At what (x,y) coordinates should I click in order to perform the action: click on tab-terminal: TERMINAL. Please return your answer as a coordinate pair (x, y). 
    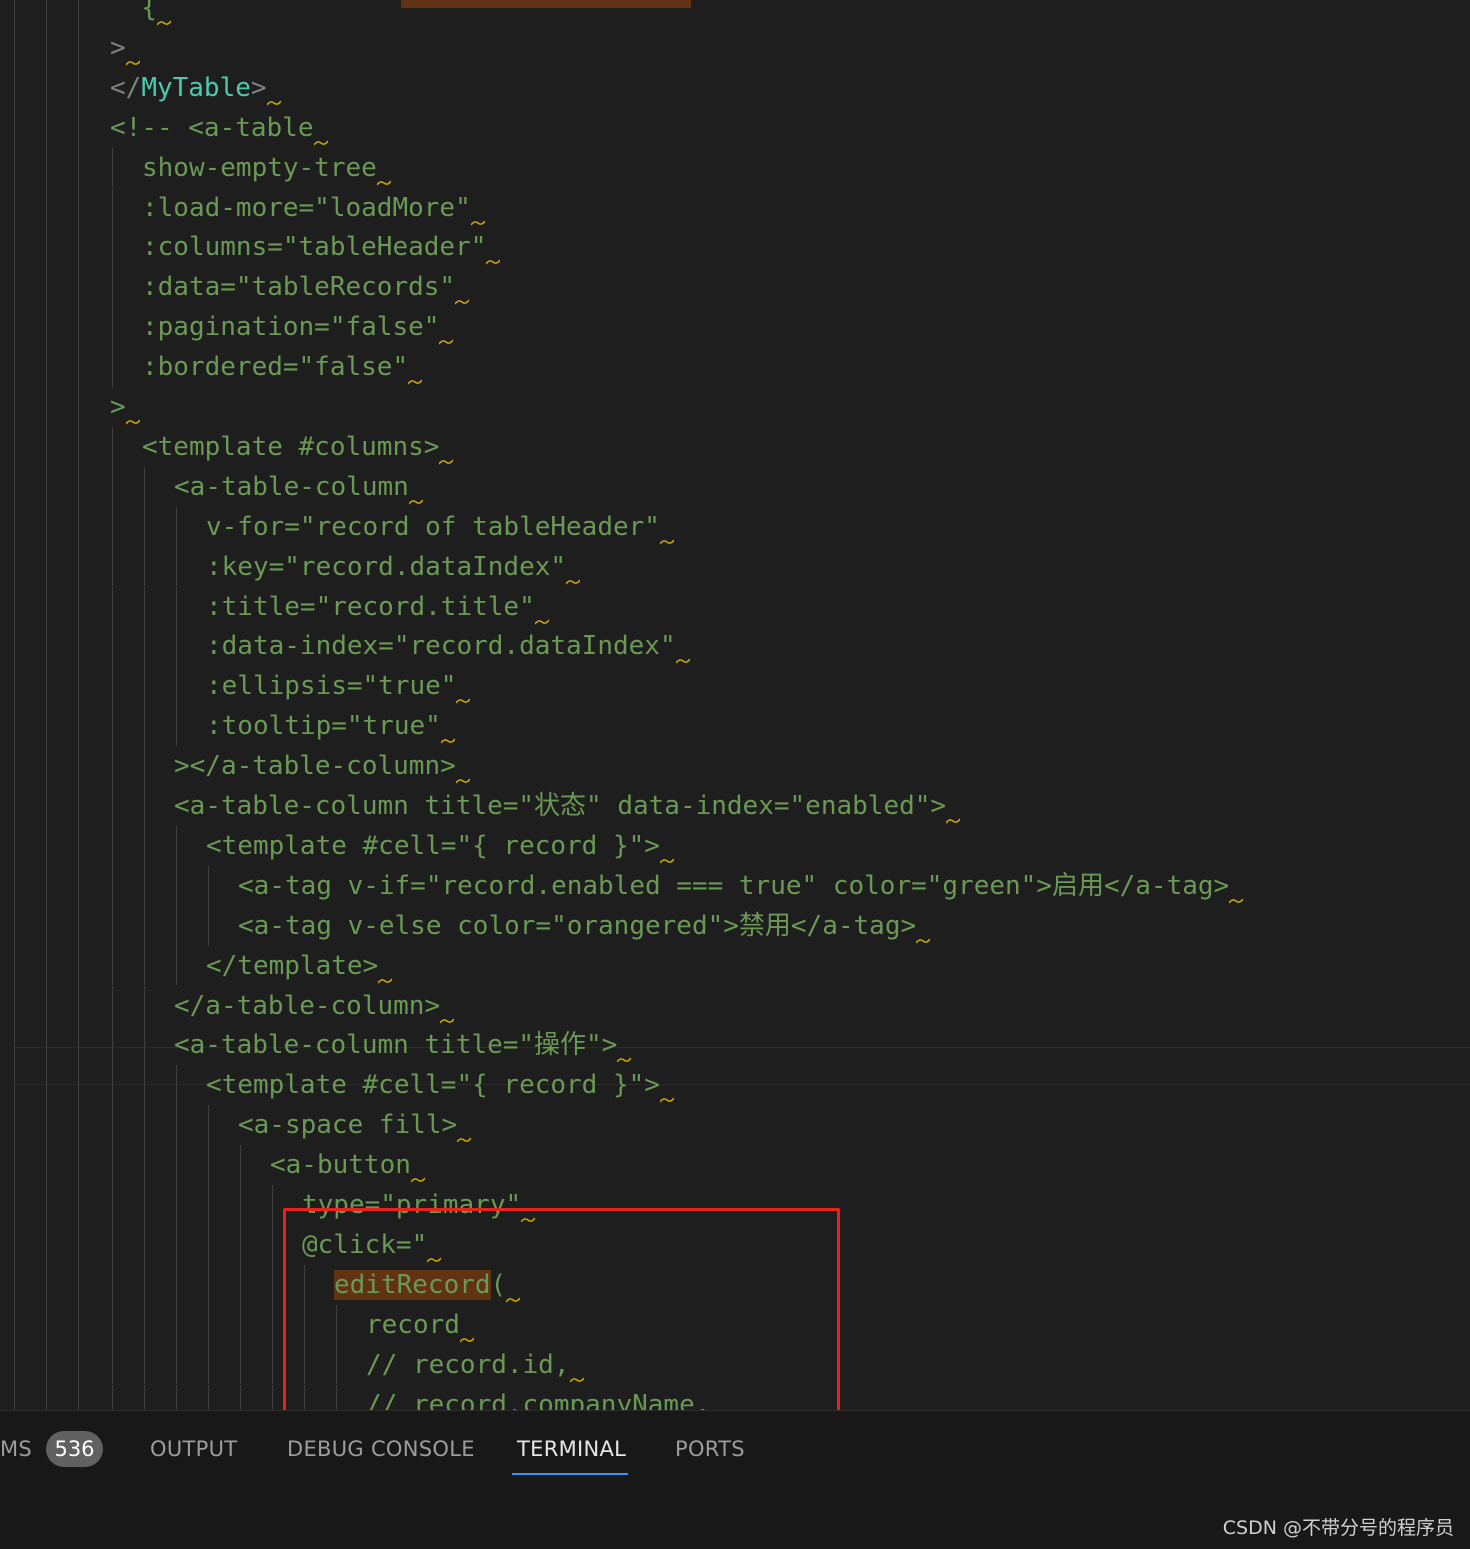
    Looking at the image, I should click on (571, 1449).